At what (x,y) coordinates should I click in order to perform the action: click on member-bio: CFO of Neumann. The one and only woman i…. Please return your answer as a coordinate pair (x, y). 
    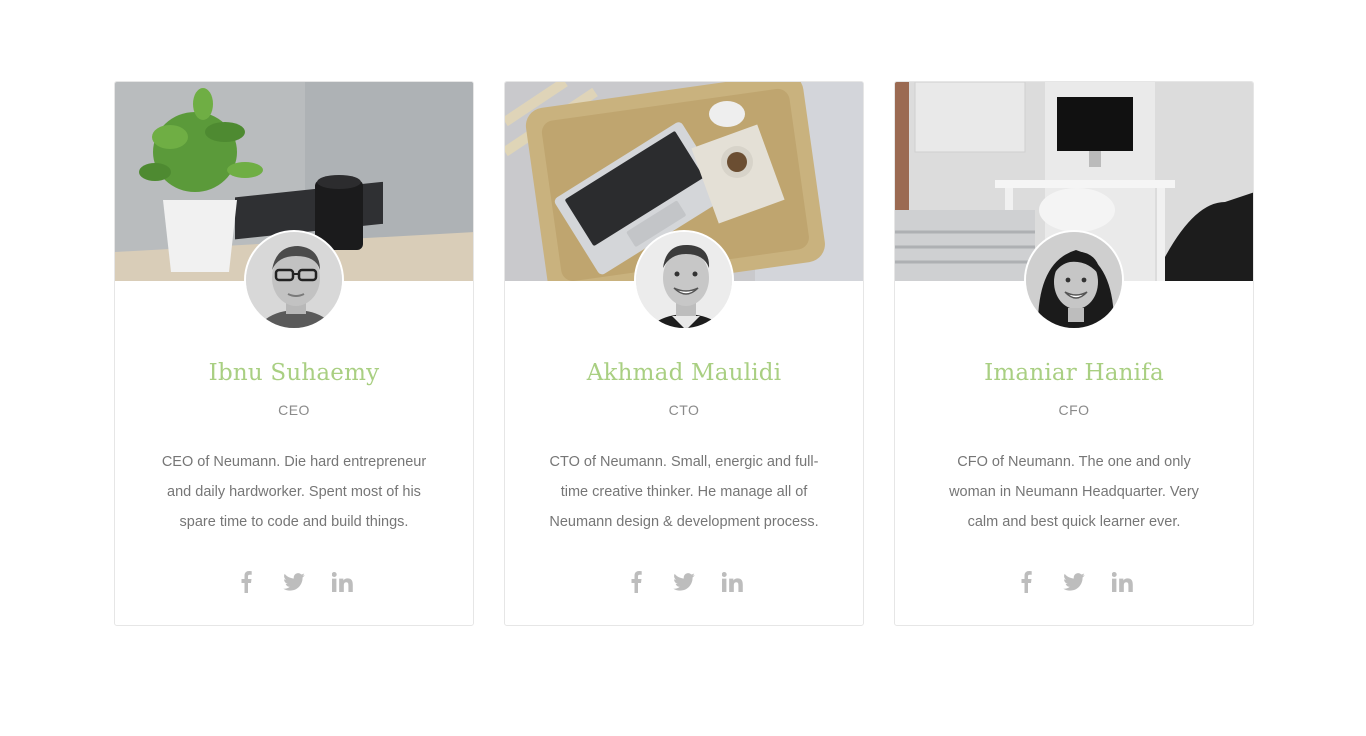
    Looking at the image, I should click on (1074, 492).